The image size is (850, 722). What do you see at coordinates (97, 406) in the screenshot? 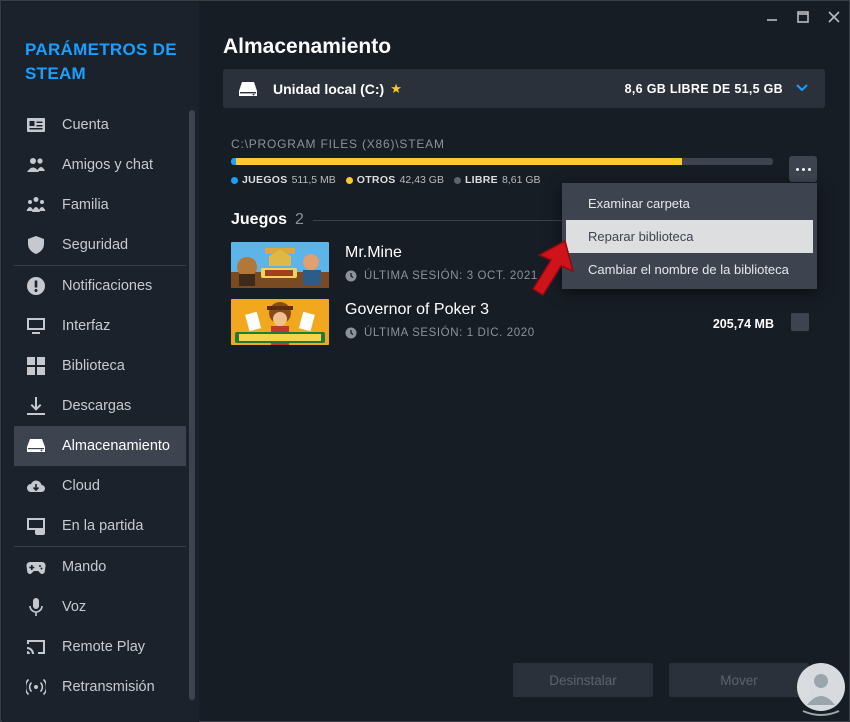
I see `sidebar-item-label: Descargas` at bounding box center [97, 406].